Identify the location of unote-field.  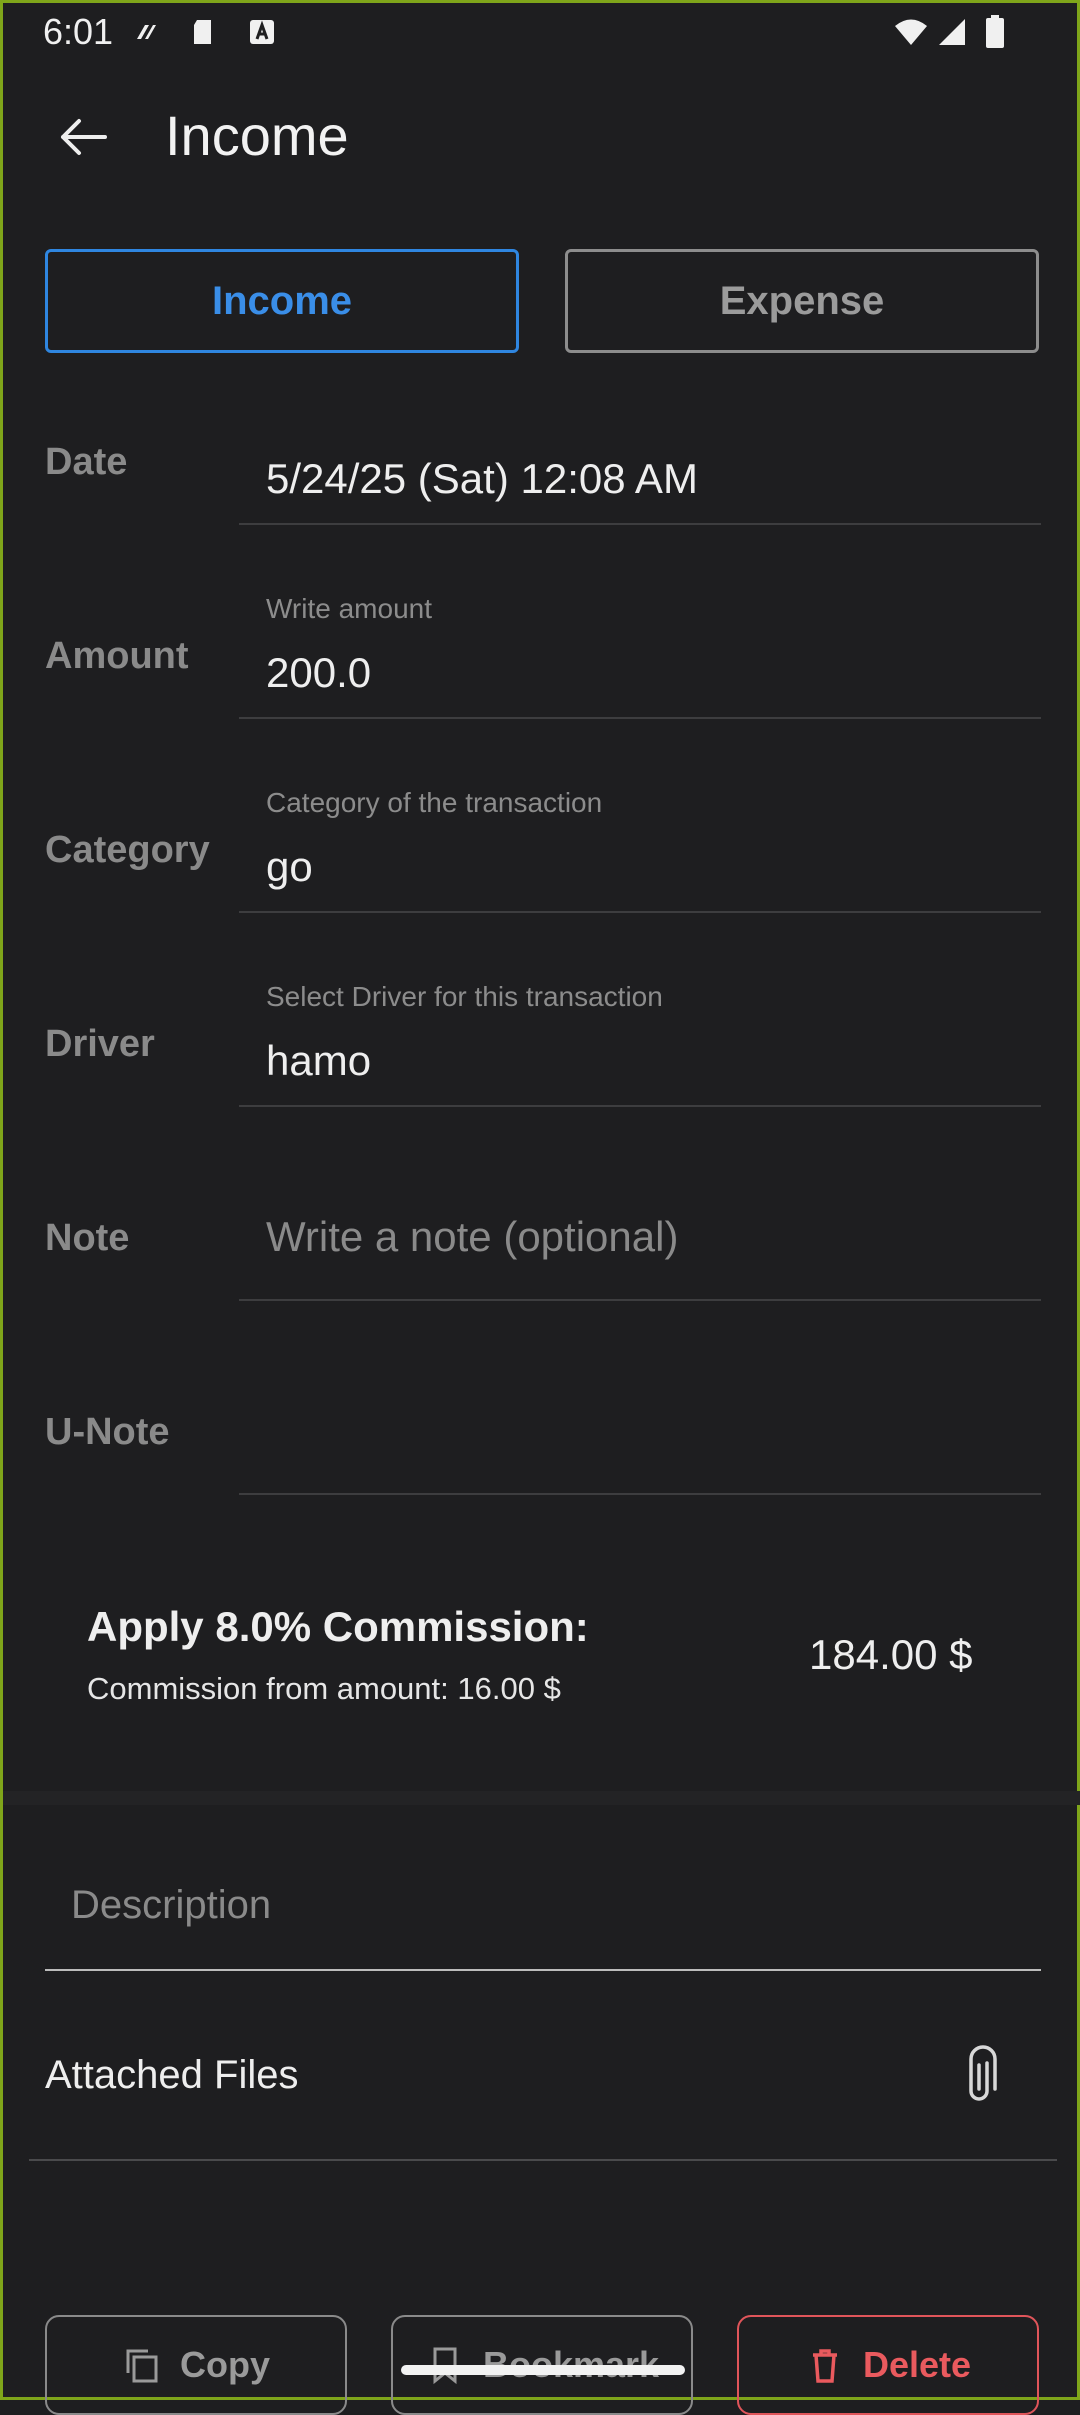
(640, 1426).